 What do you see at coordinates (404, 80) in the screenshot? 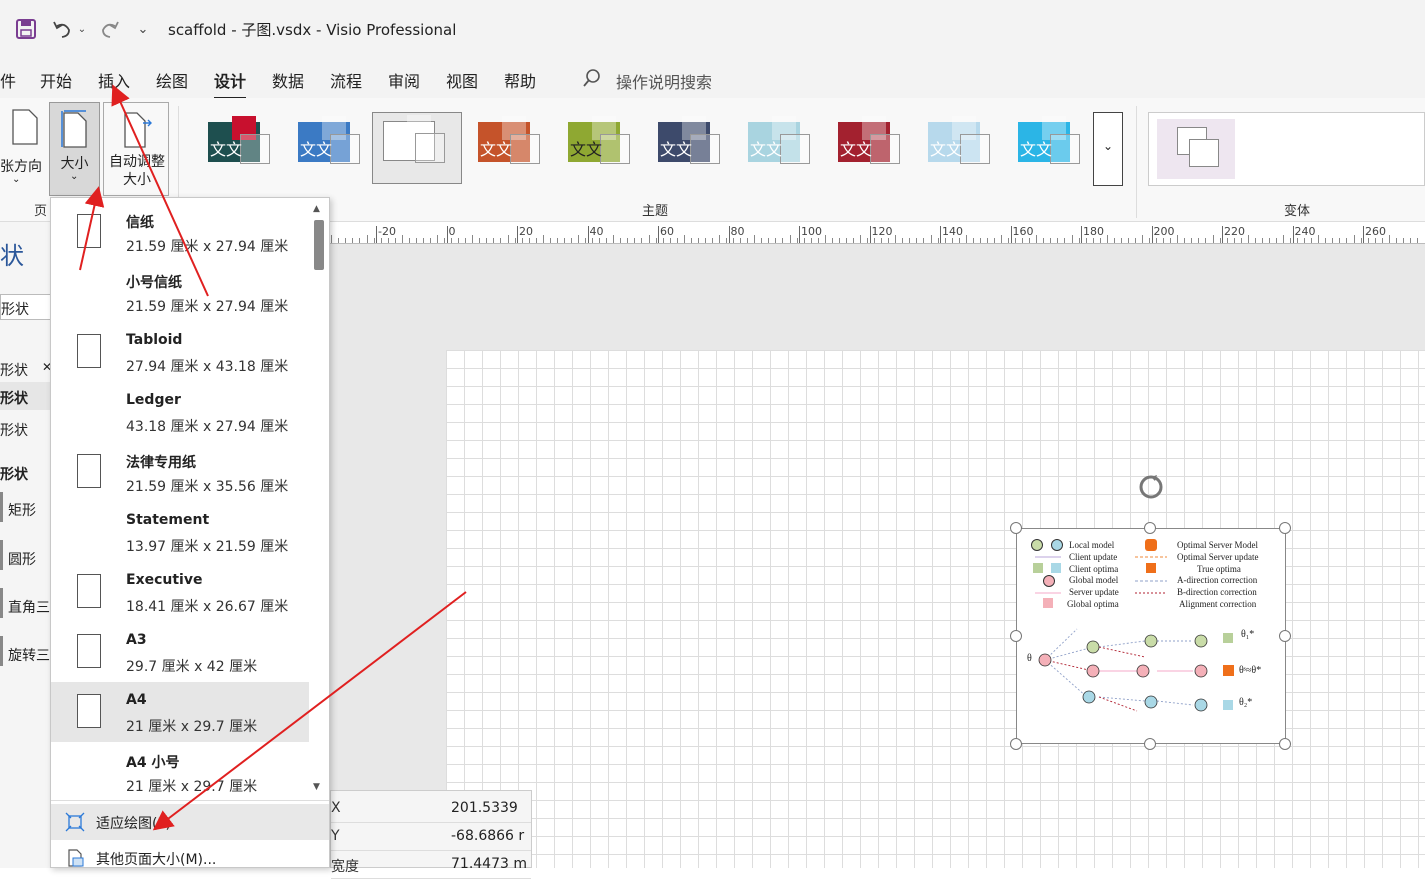
I see `tab-review: 审阅` at bounding box center [404, 80].